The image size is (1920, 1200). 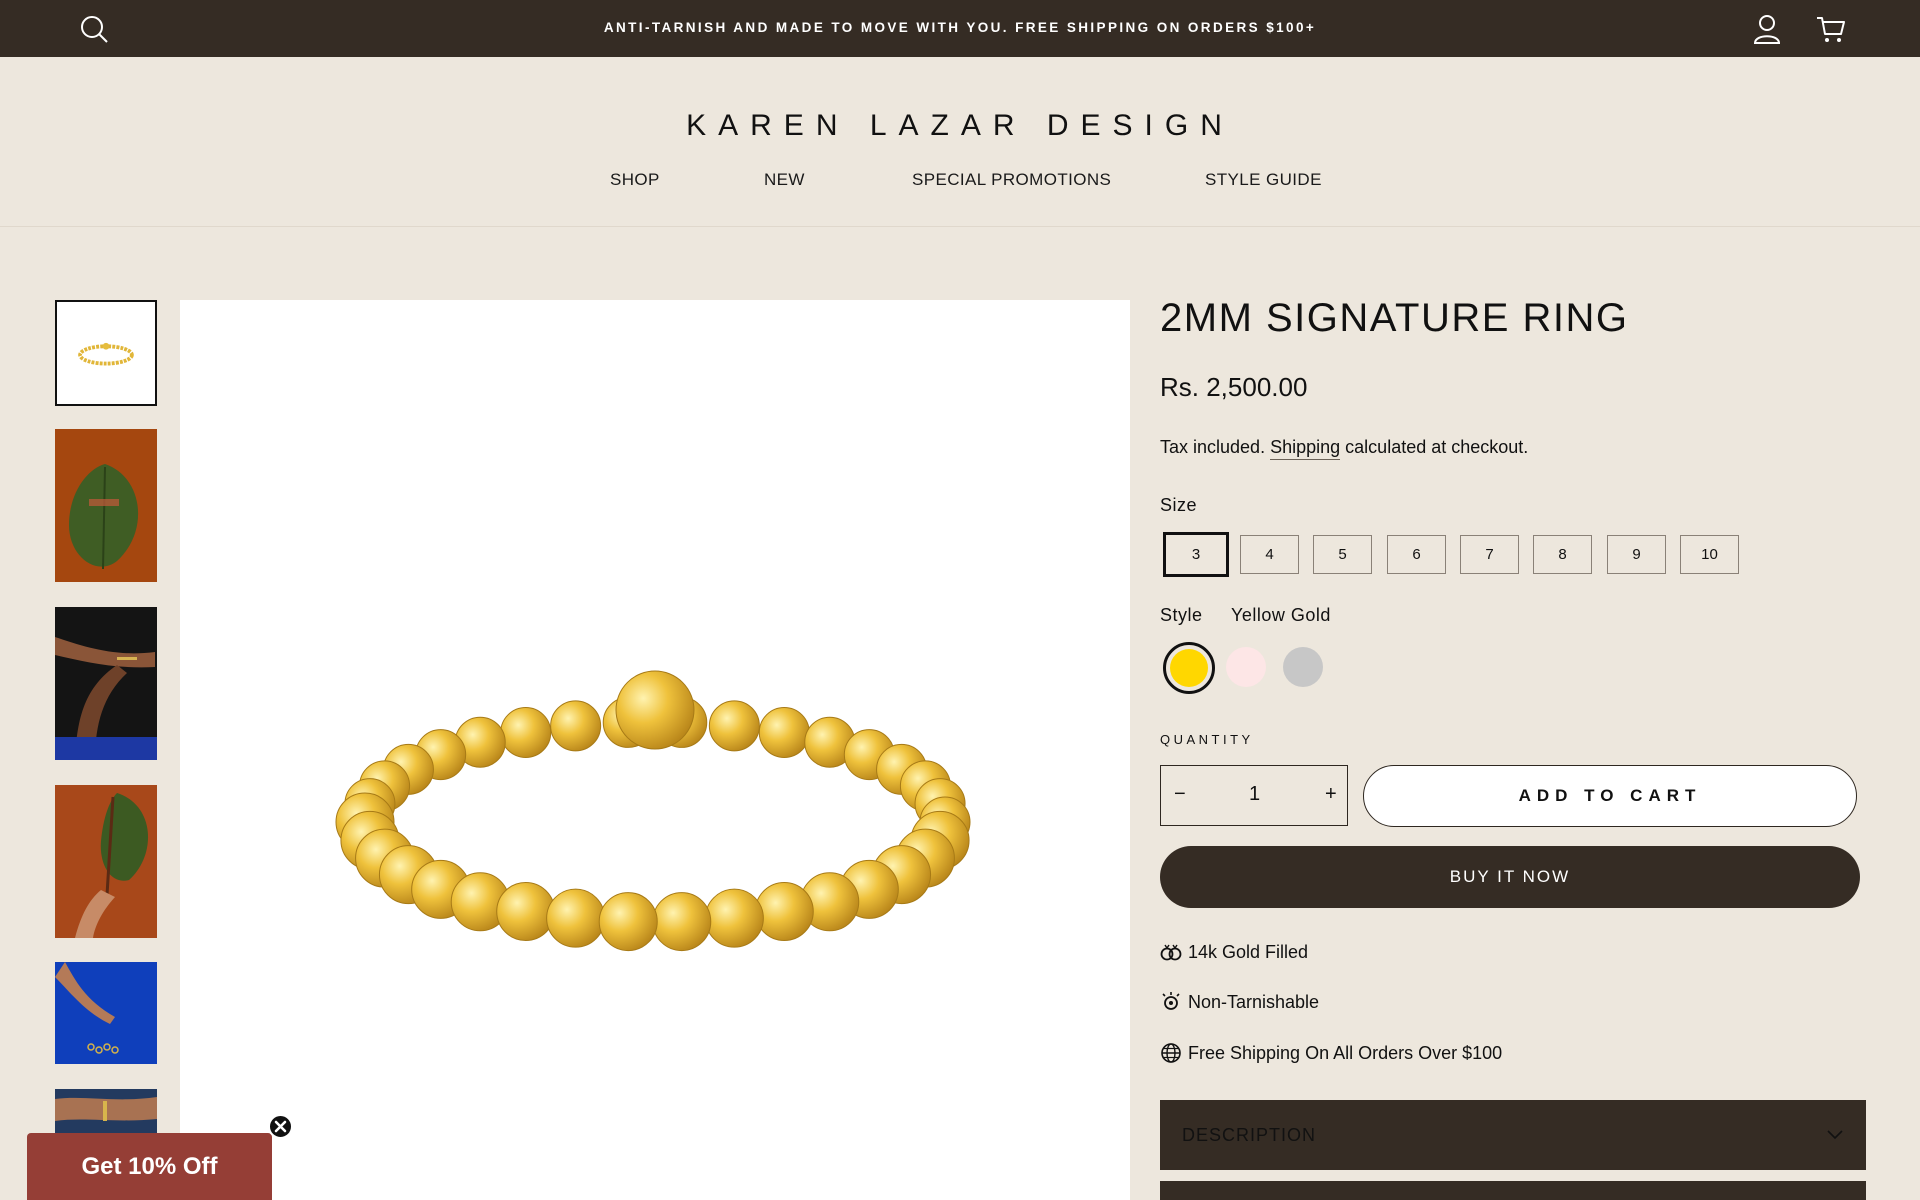 I want to click on feature-label: 14k Gold Filled, so click(x=1248, y=951).